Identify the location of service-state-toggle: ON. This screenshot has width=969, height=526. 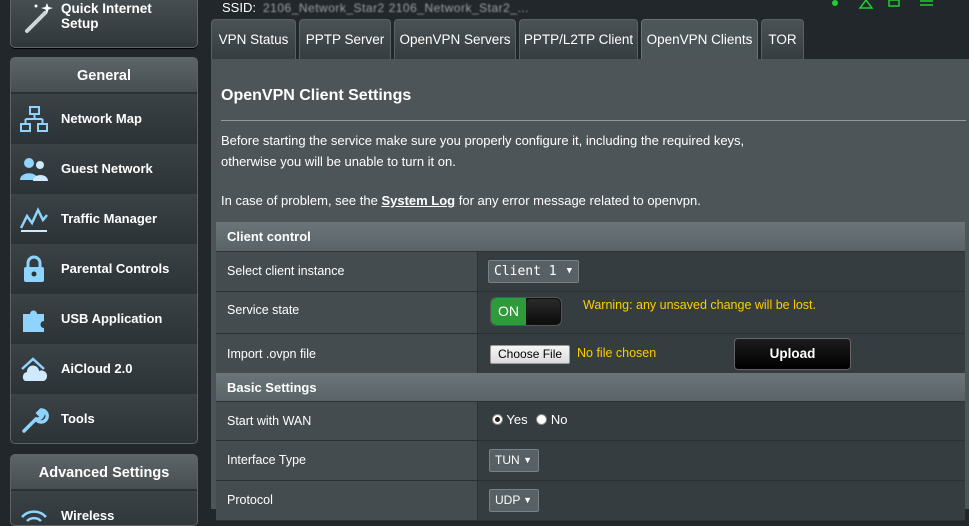
(526, 311).